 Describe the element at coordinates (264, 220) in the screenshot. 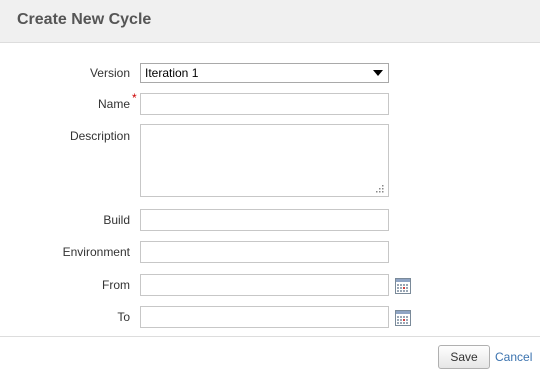

I see `build-input` at that location.